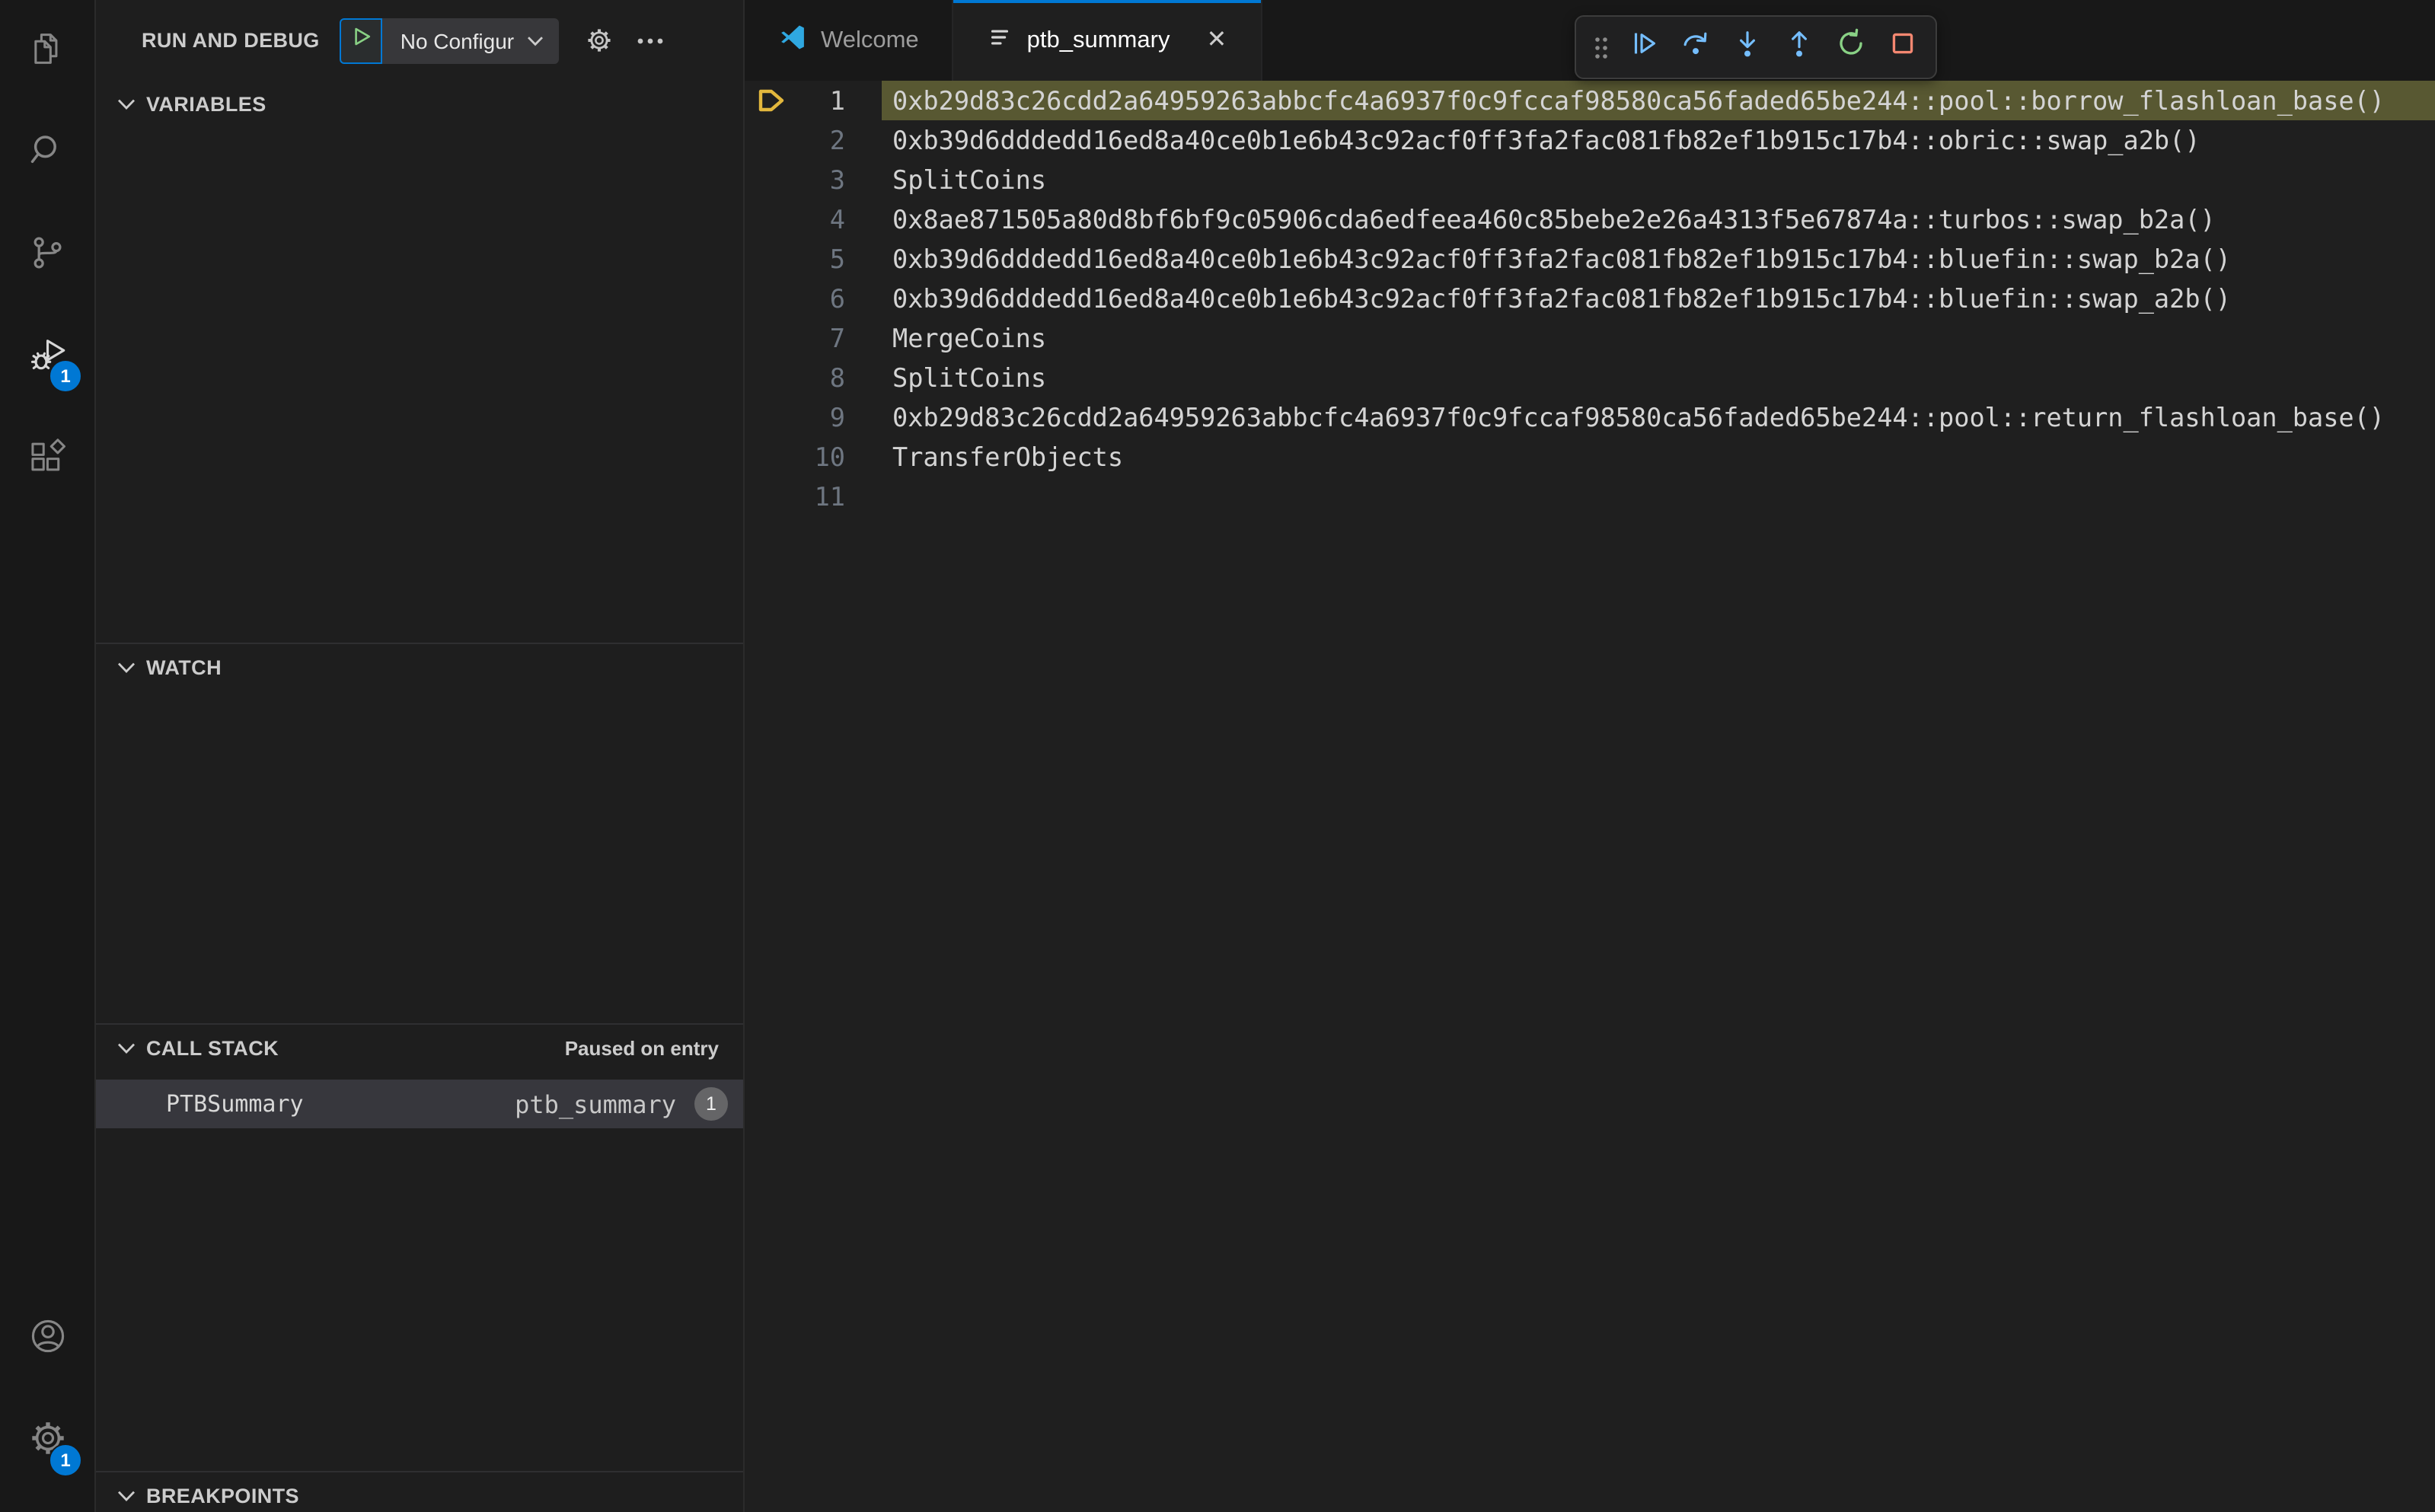 The image size is (2435, 1512). What do you see at coordinates (837, 179) in the screenshot?
I see `line-number: 3` at bounding box center [837, 179].